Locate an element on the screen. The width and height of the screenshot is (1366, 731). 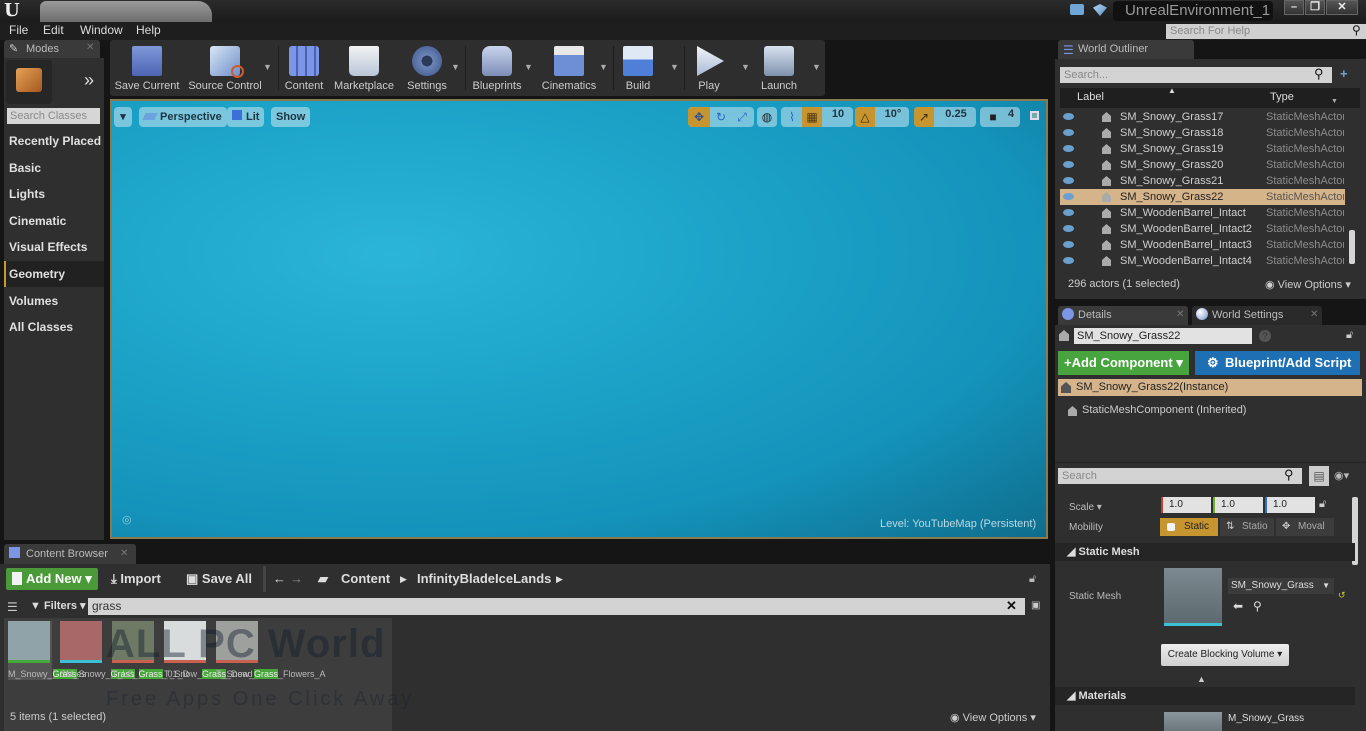
show-button: Show is located at coordinates (291, 117).